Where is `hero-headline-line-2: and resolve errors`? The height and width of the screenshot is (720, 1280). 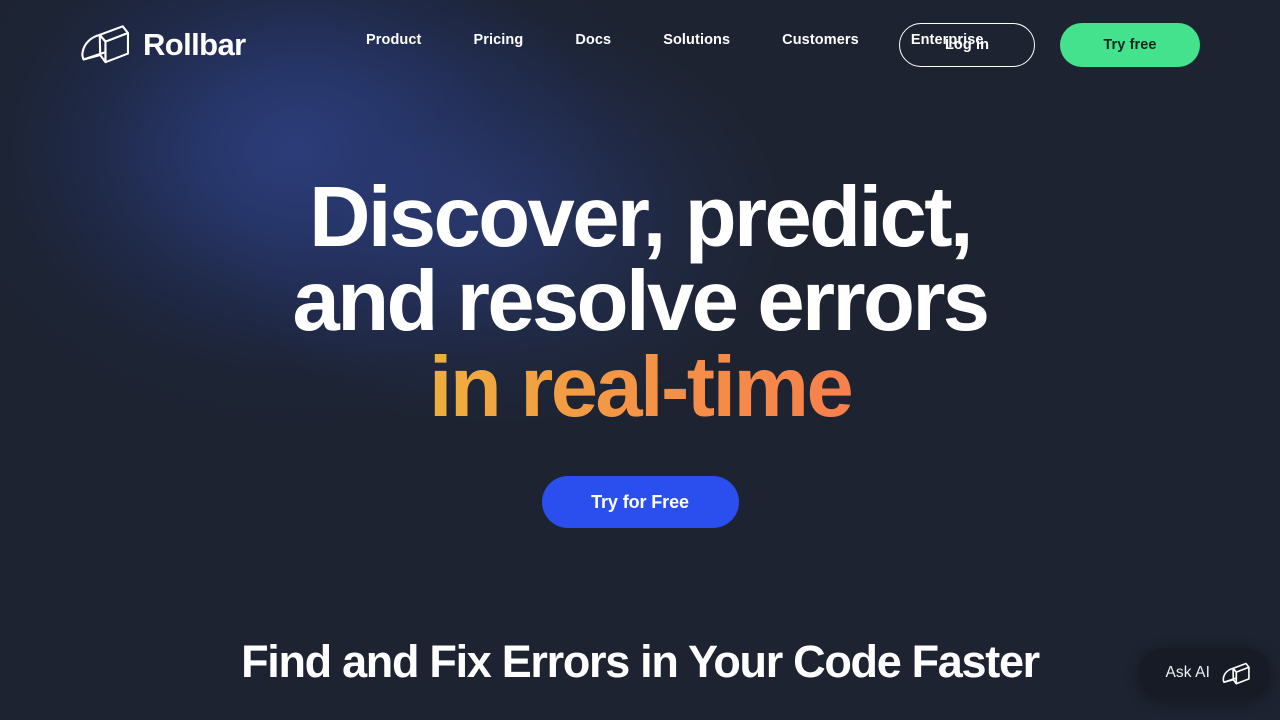 hero-headline-line-2: and resolve errors is located at coordinates (641, 302).